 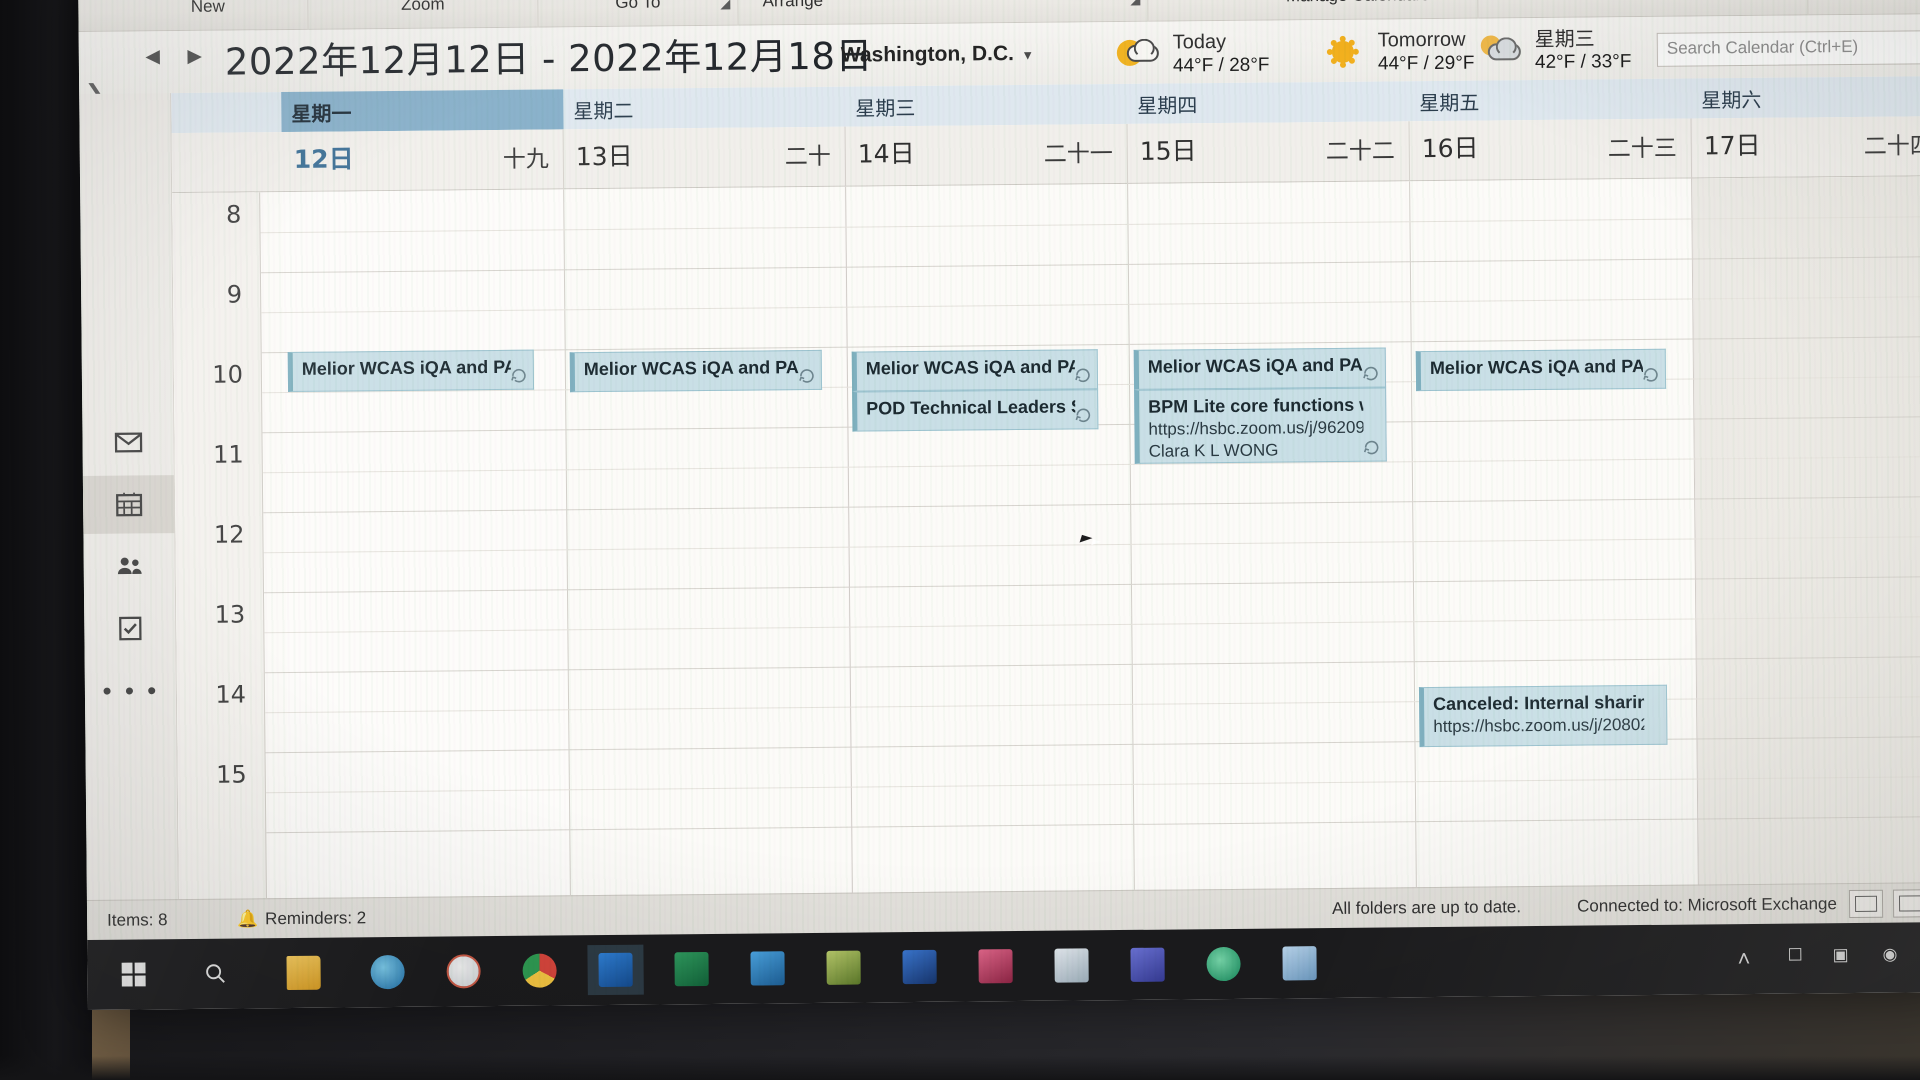 I want to click on windows-icon, so click(x=133, y=974).